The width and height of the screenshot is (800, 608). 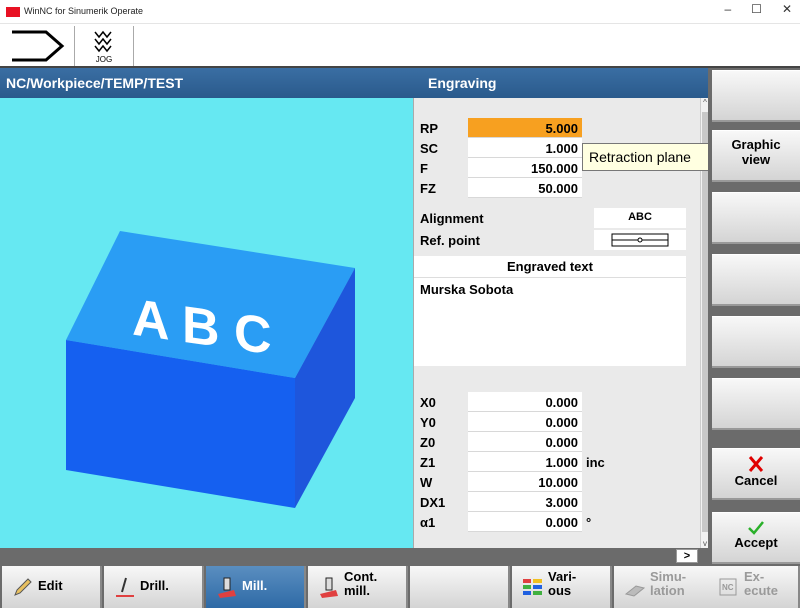 I want to click on cancel-x-icon, so click(x=756, y=464).